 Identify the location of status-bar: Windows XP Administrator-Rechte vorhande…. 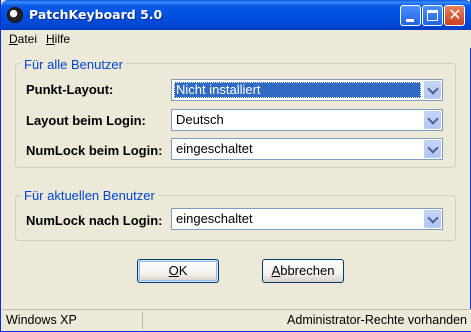
(236, 320).